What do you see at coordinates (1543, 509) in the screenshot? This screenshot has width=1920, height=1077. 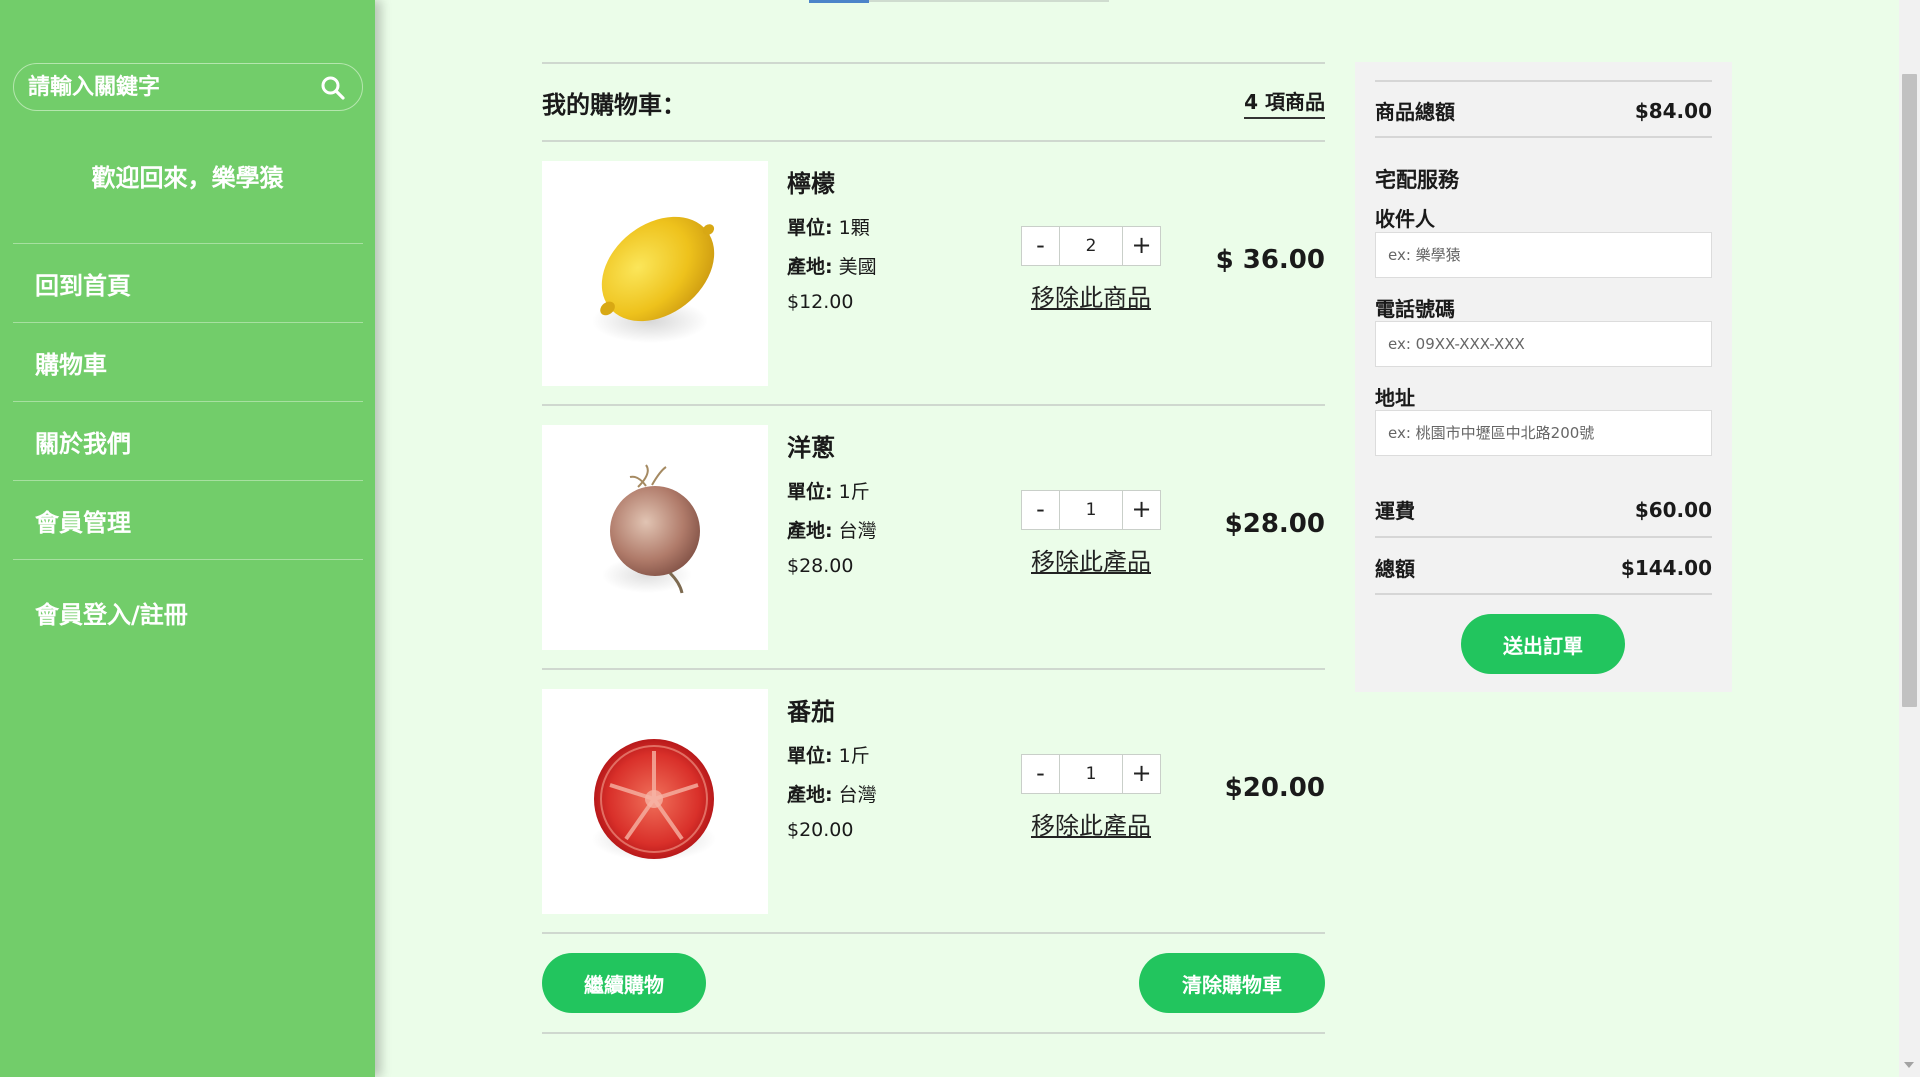 I see `shipping-row: 運費 $60.00` at bounding box center [1543, 509].